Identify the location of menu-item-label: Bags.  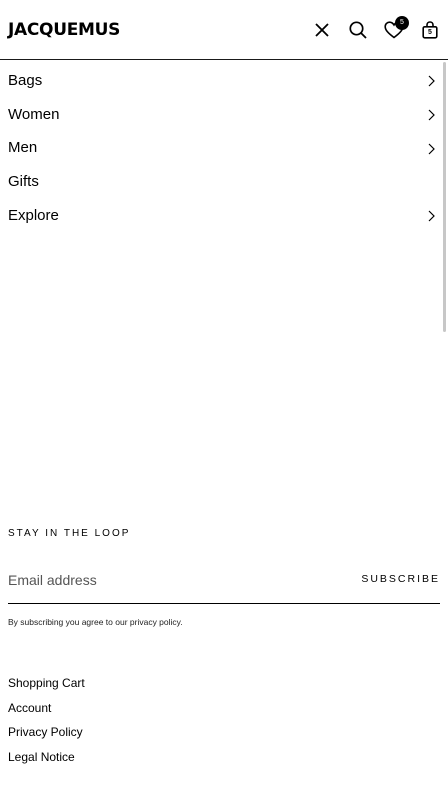
(25, 80).